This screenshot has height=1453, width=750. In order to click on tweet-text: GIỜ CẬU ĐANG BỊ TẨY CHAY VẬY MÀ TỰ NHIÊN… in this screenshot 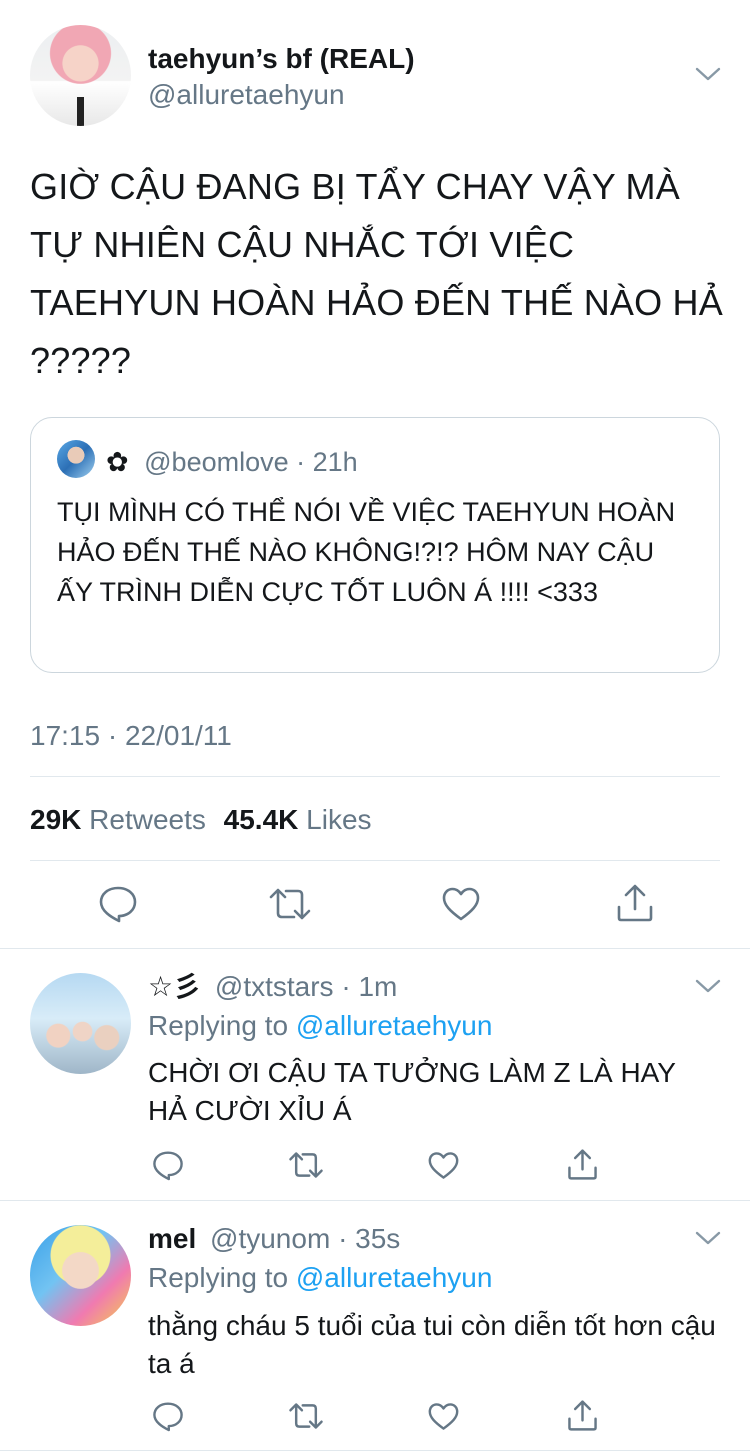, I will do `click(376, 273)`.